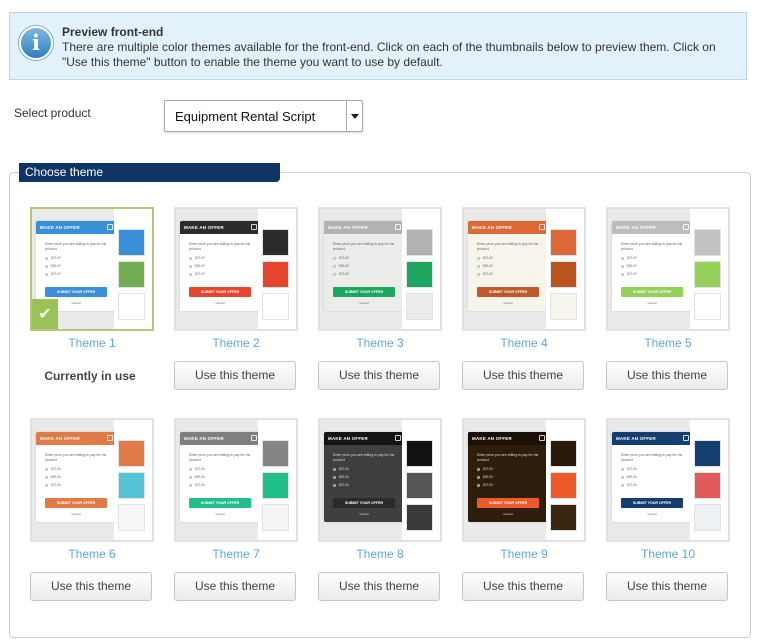 This screenshot has width=760, height=640. I want to click on theme-name-link: Theme 5, so click(668, 343).